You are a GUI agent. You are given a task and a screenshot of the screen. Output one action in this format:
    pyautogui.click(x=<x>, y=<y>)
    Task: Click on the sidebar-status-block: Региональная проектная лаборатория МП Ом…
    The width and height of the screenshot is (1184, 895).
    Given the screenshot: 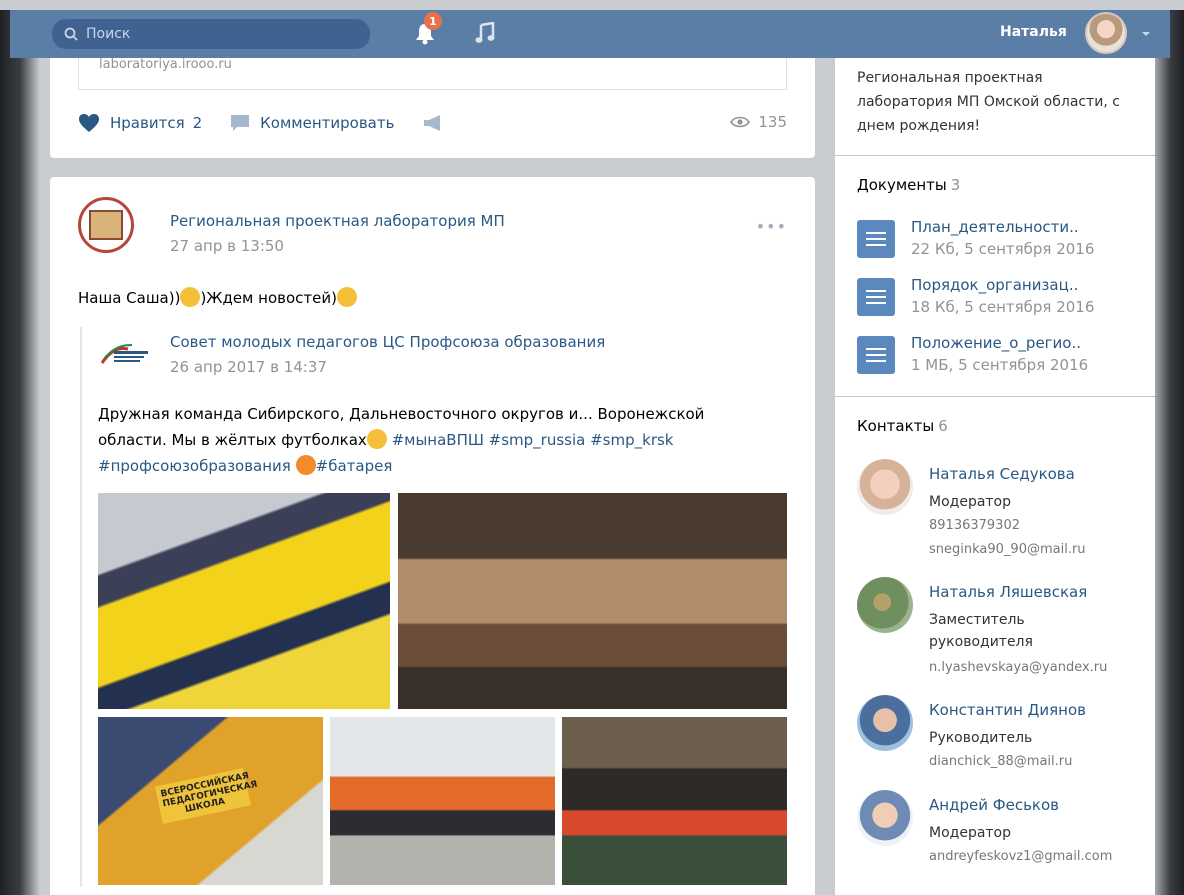 What is the action you would take?
    pyautogui.click(x=995, y=106)
    